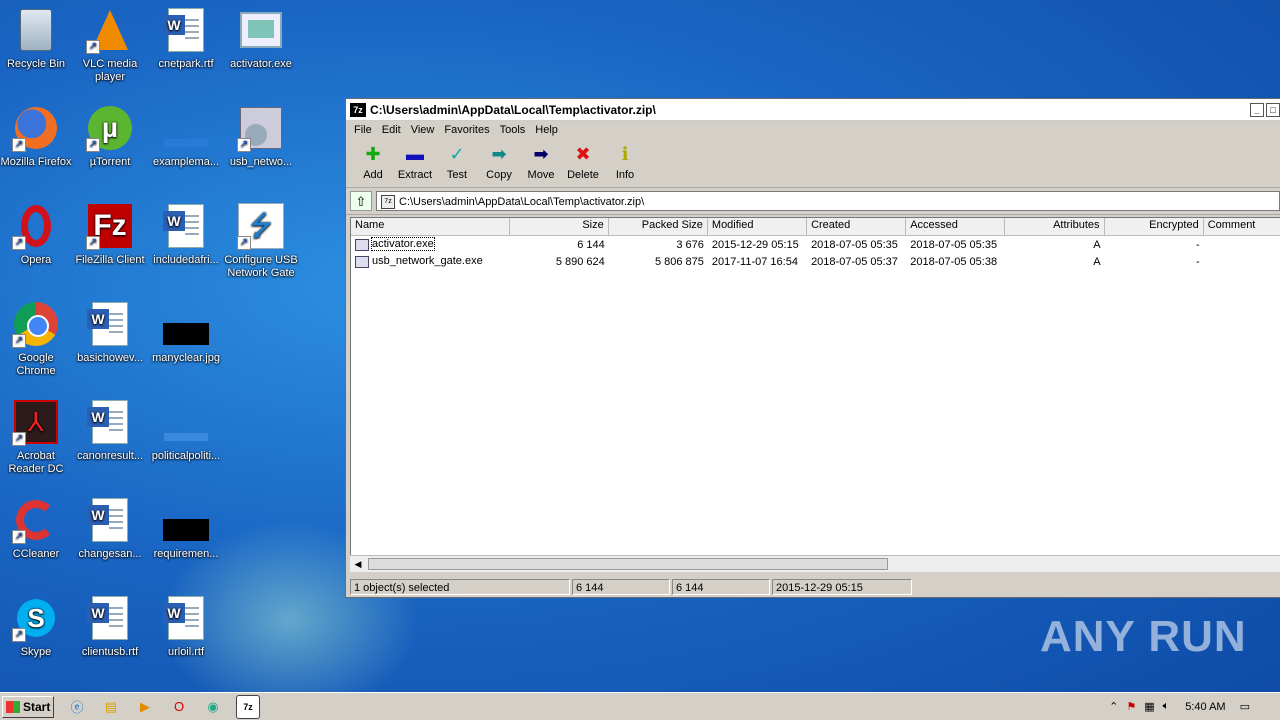 This screenshot has height=720, width=1280. I want to click on recycle-bin-icon: Recycle Bin, so click(37, 38).